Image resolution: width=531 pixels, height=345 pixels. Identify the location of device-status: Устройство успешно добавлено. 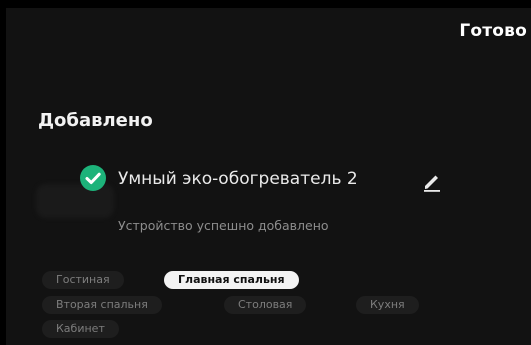
(223, 225).